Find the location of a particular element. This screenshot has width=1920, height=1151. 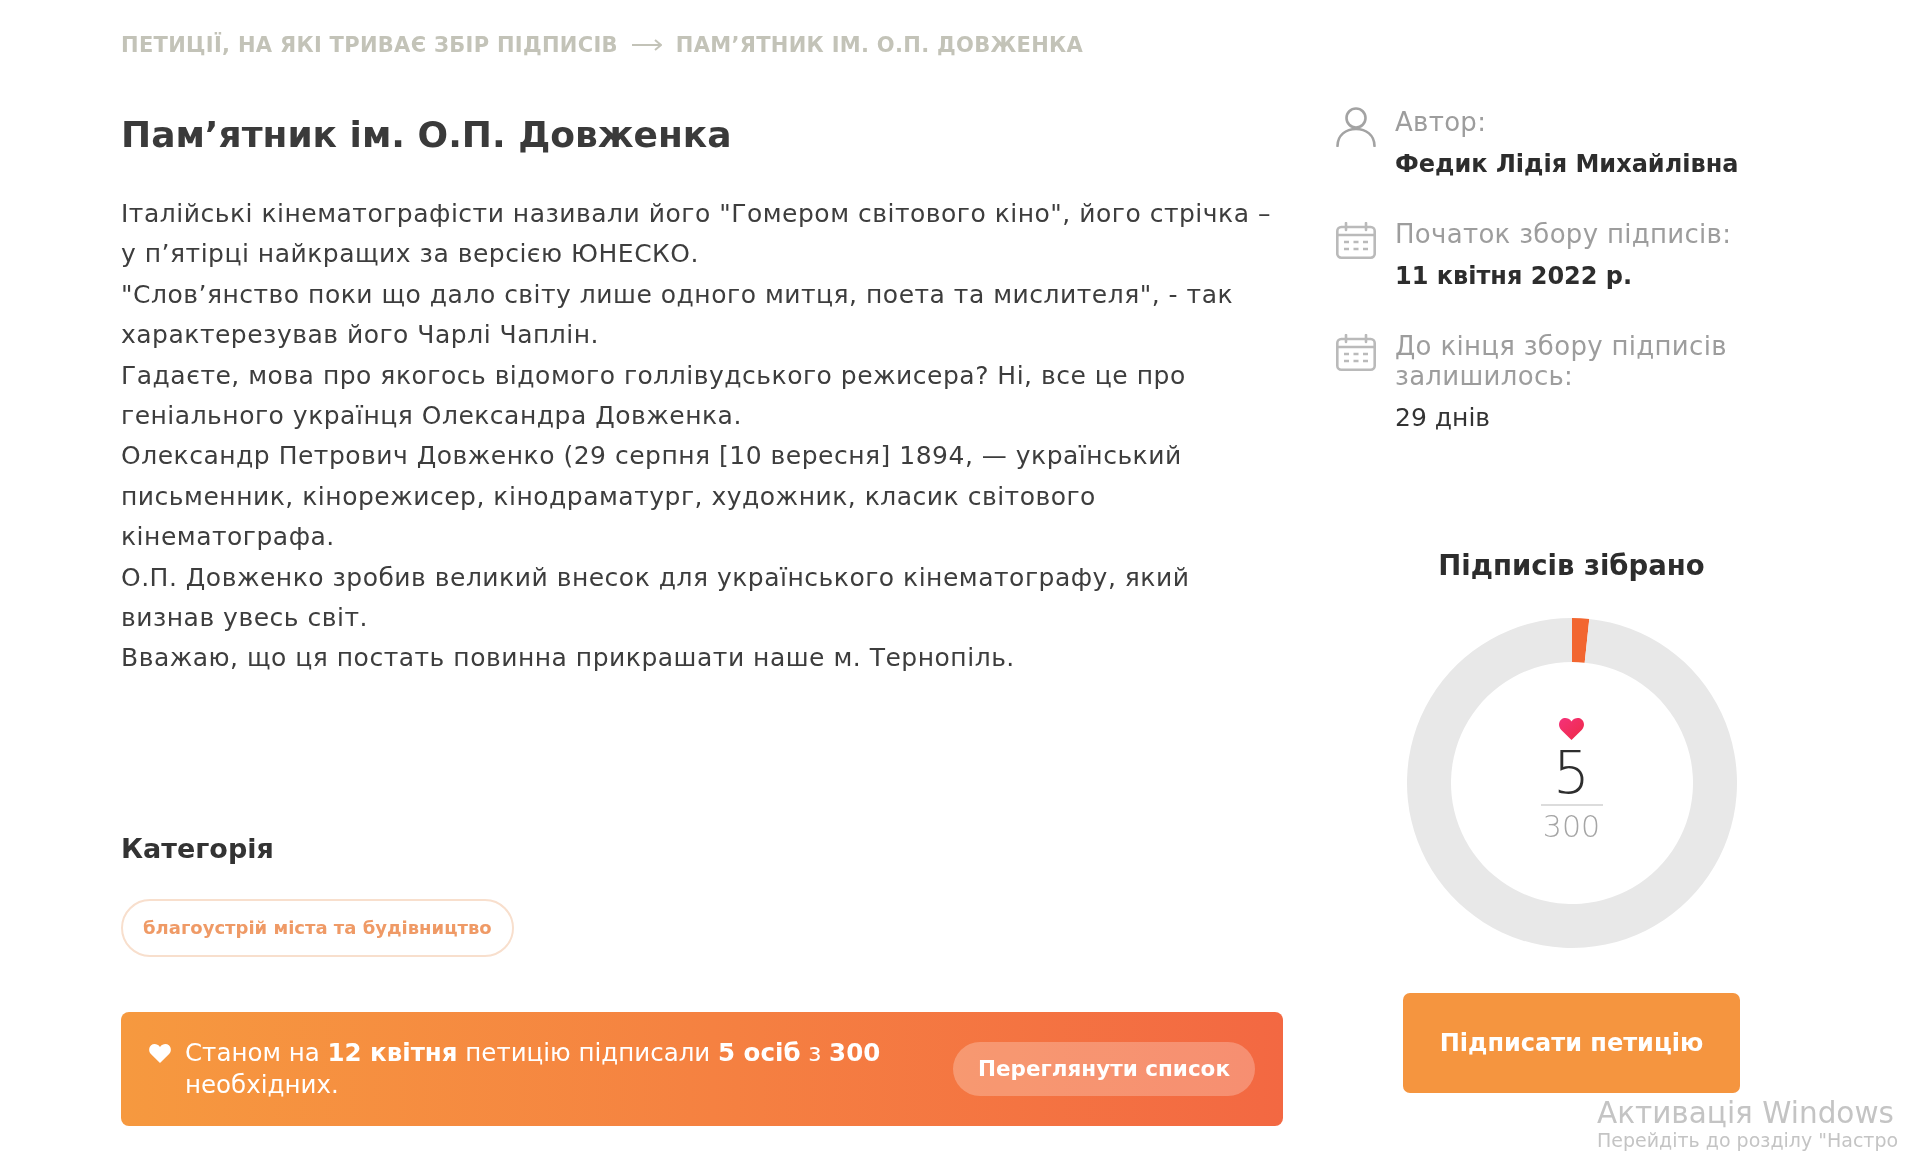

detail-label: Автор: is located at coordinates (1441, 122).